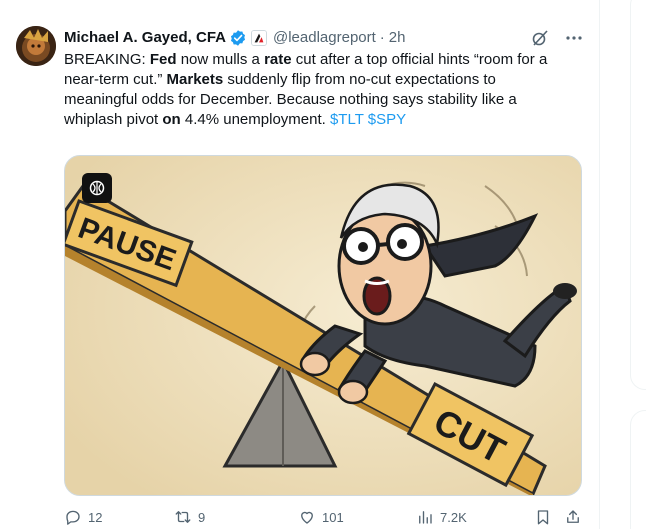 The height and width of the screenshot is (529, 646). Describe the element at coordinates (347, 119) in the screenshot. I see `cashtag-tlt: $TLT` at that location.